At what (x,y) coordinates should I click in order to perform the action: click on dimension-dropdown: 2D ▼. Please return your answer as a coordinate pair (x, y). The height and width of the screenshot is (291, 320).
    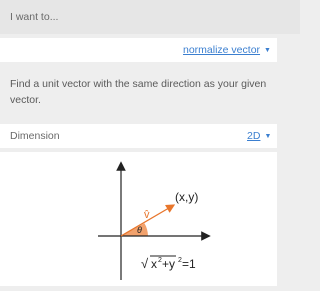
    Looking at the image, I should click on (259, 136).